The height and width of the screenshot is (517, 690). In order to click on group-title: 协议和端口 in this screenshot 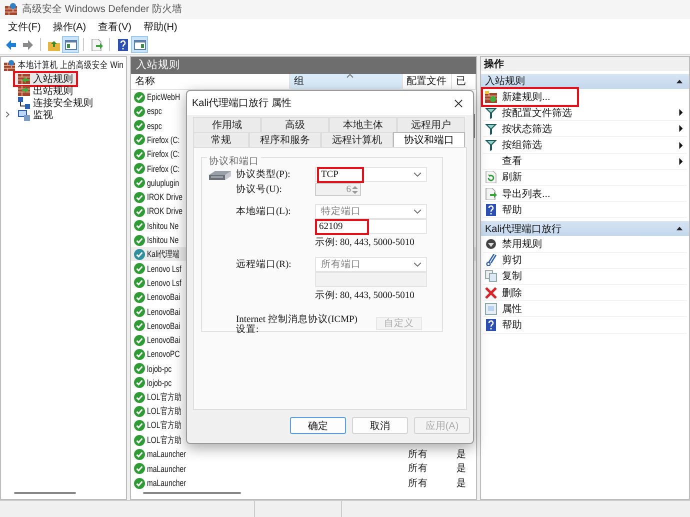, I will do `click(234, 161)`.